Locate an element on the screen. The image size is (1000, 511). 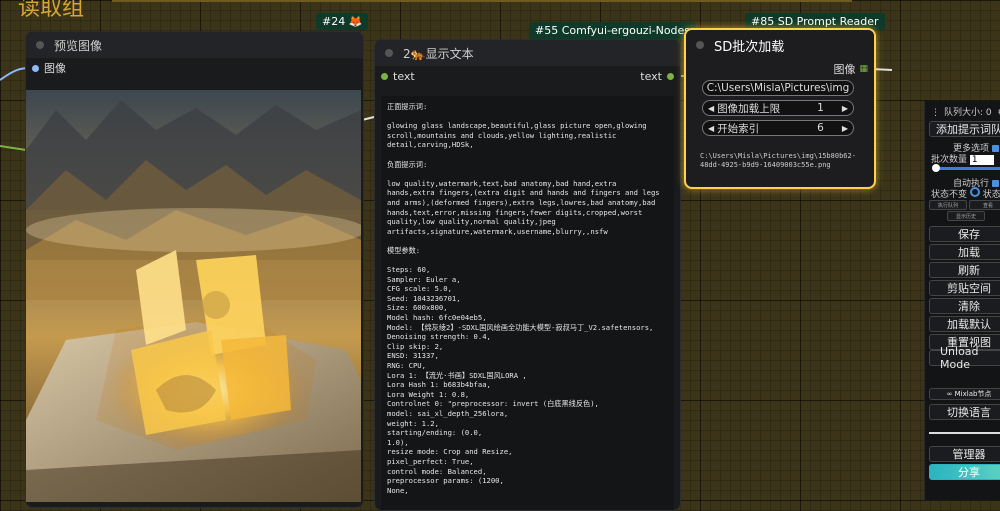
save-button: 保存 is located at coordinates (964, 234).